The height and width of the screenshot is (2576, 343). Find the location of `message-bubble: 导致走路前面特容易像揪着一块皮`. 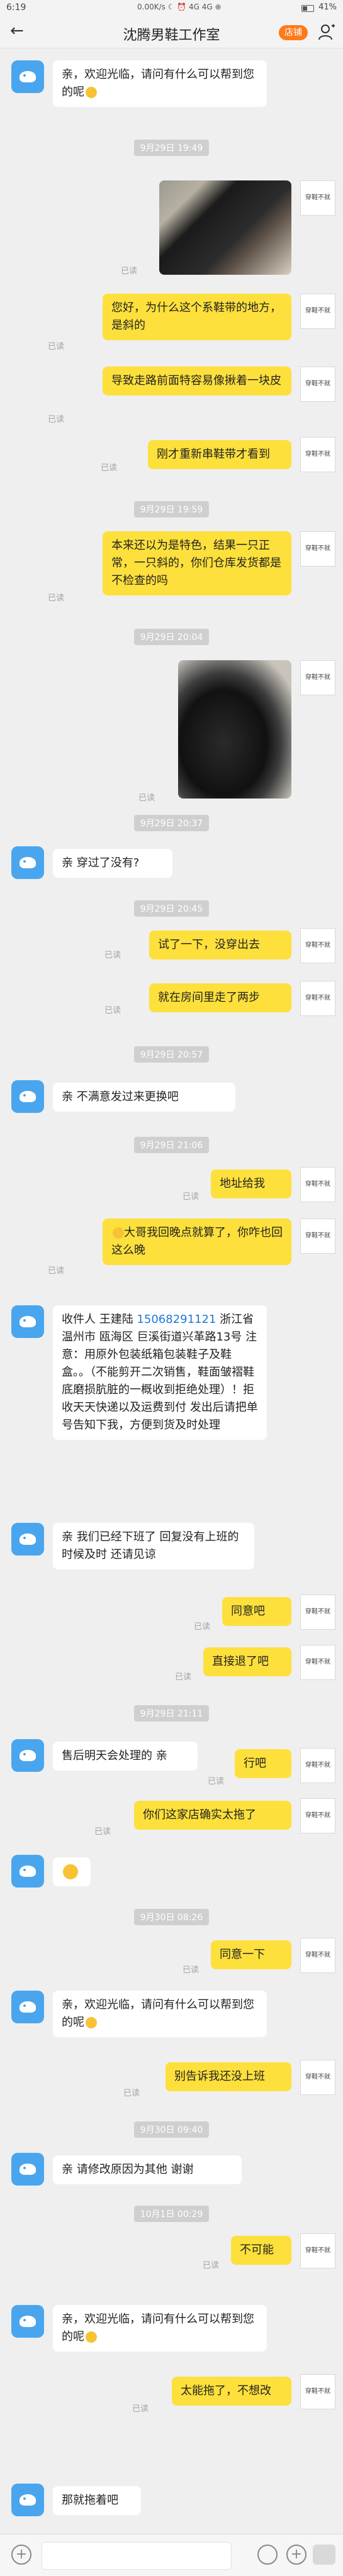

message-bubble: 导致走路前面特容易像揪着一块皮 is located at coordinates (197, 381).